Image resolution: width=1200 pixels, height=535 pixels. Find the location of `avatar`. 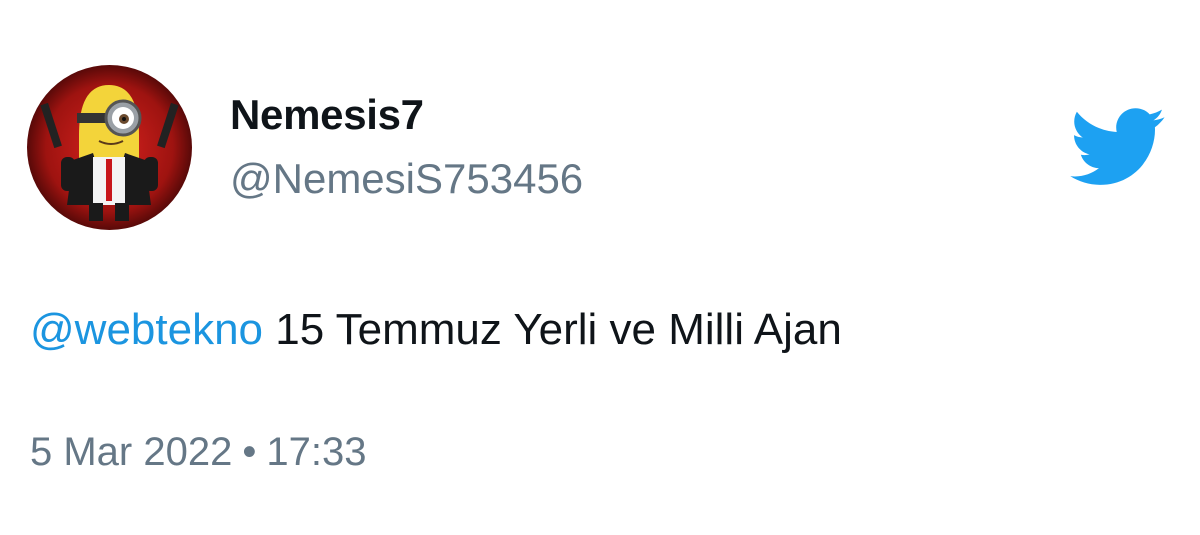

avatar is located at coordinates (109, 147).